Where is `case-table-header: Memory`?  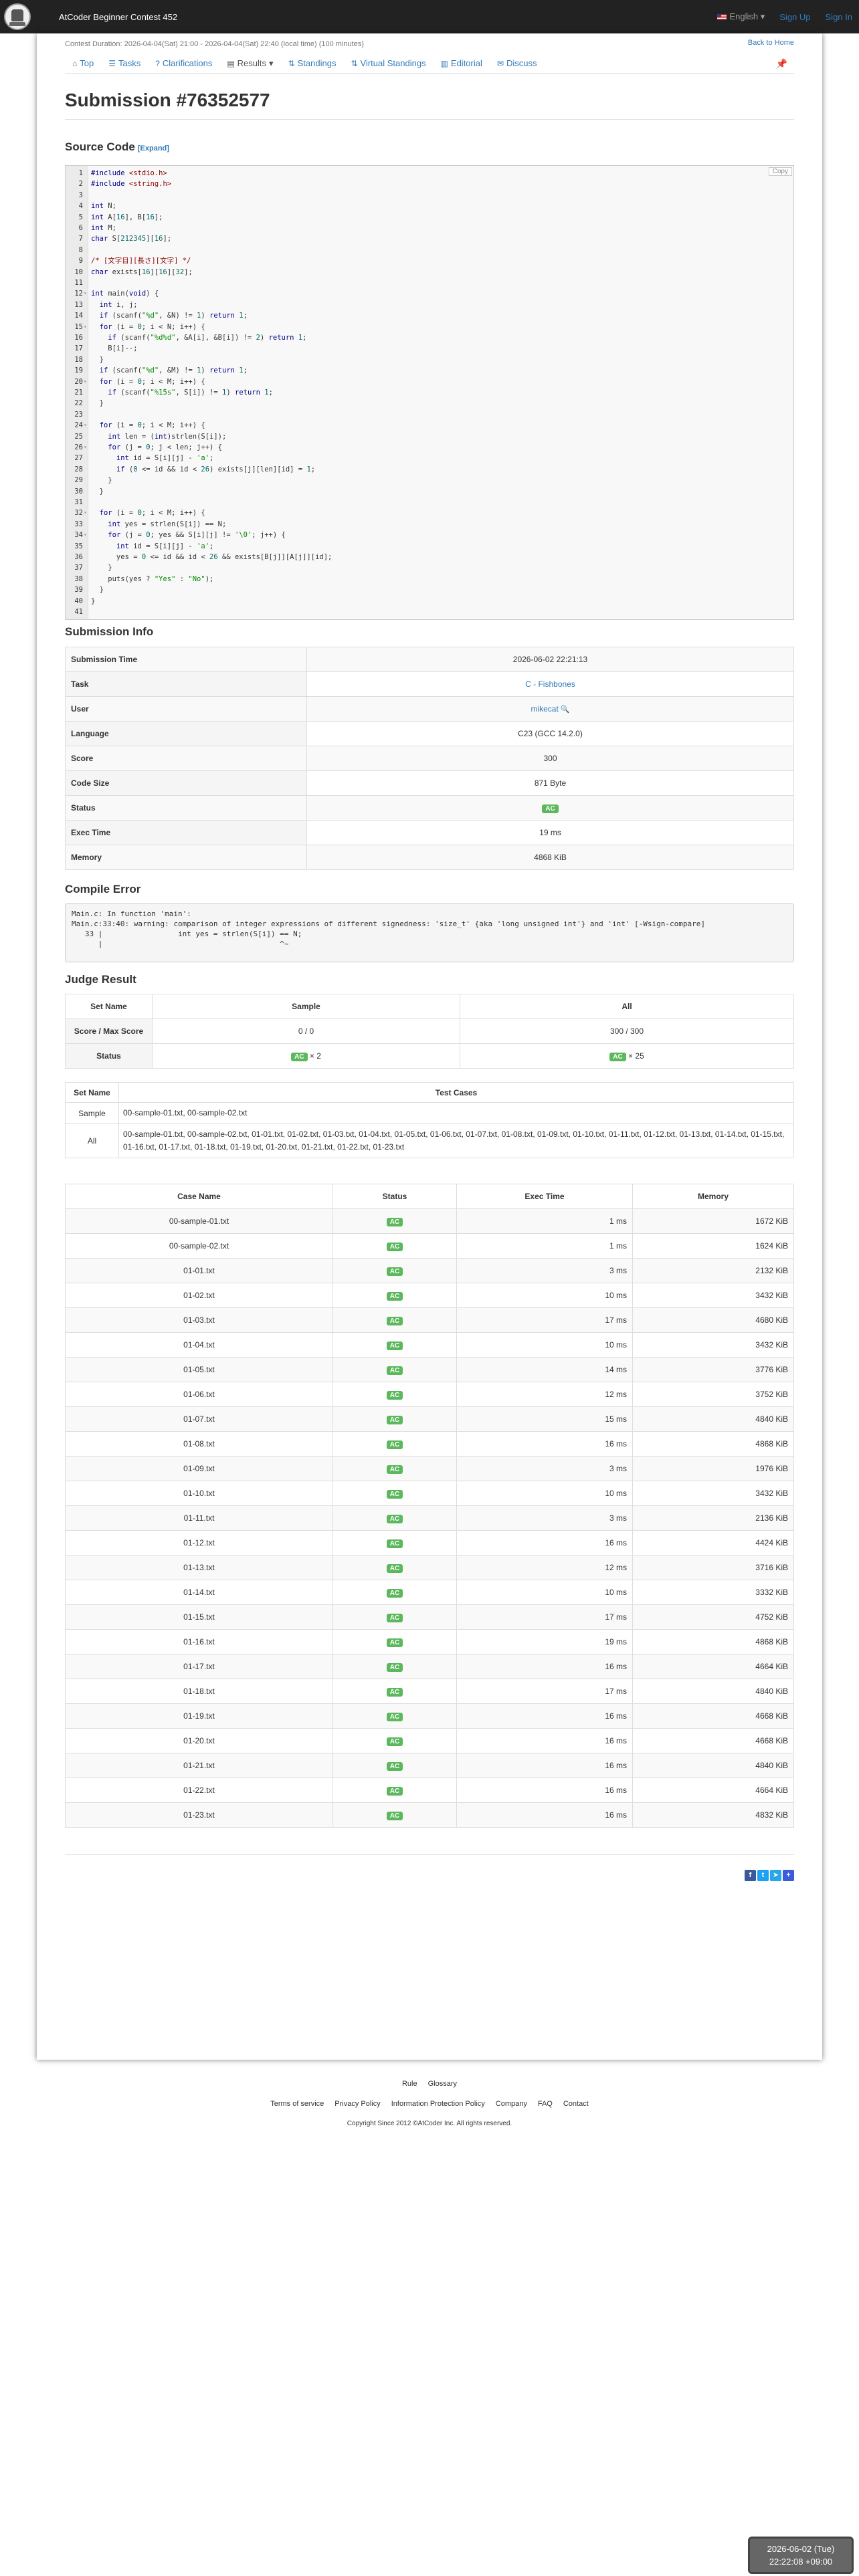 case-table-header: Memory is located at coordinates (713, 1197).